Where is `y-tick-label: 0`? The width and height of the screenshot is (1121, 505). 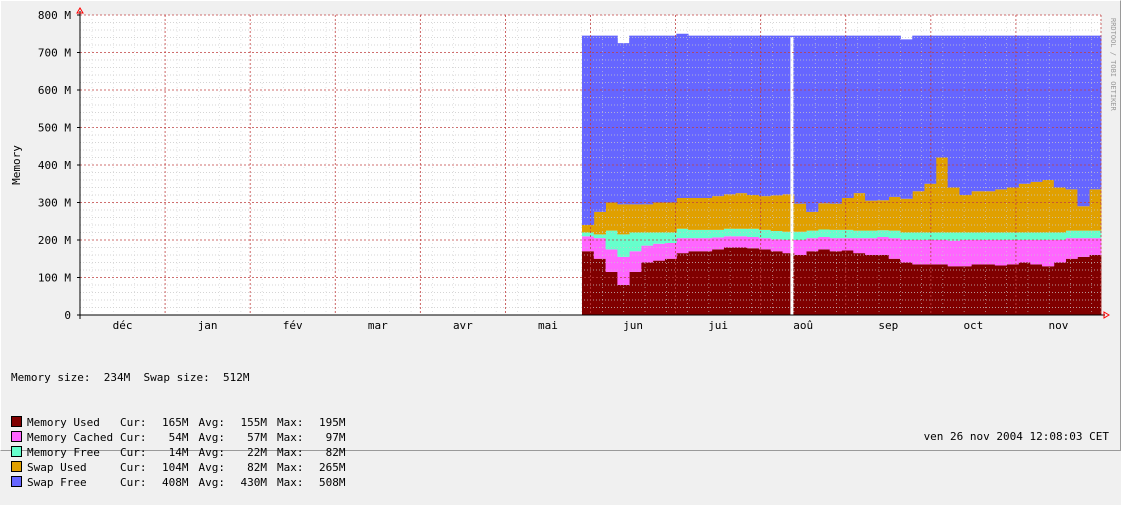
y-tick-label: 0 is located at coordinates (67, 315).